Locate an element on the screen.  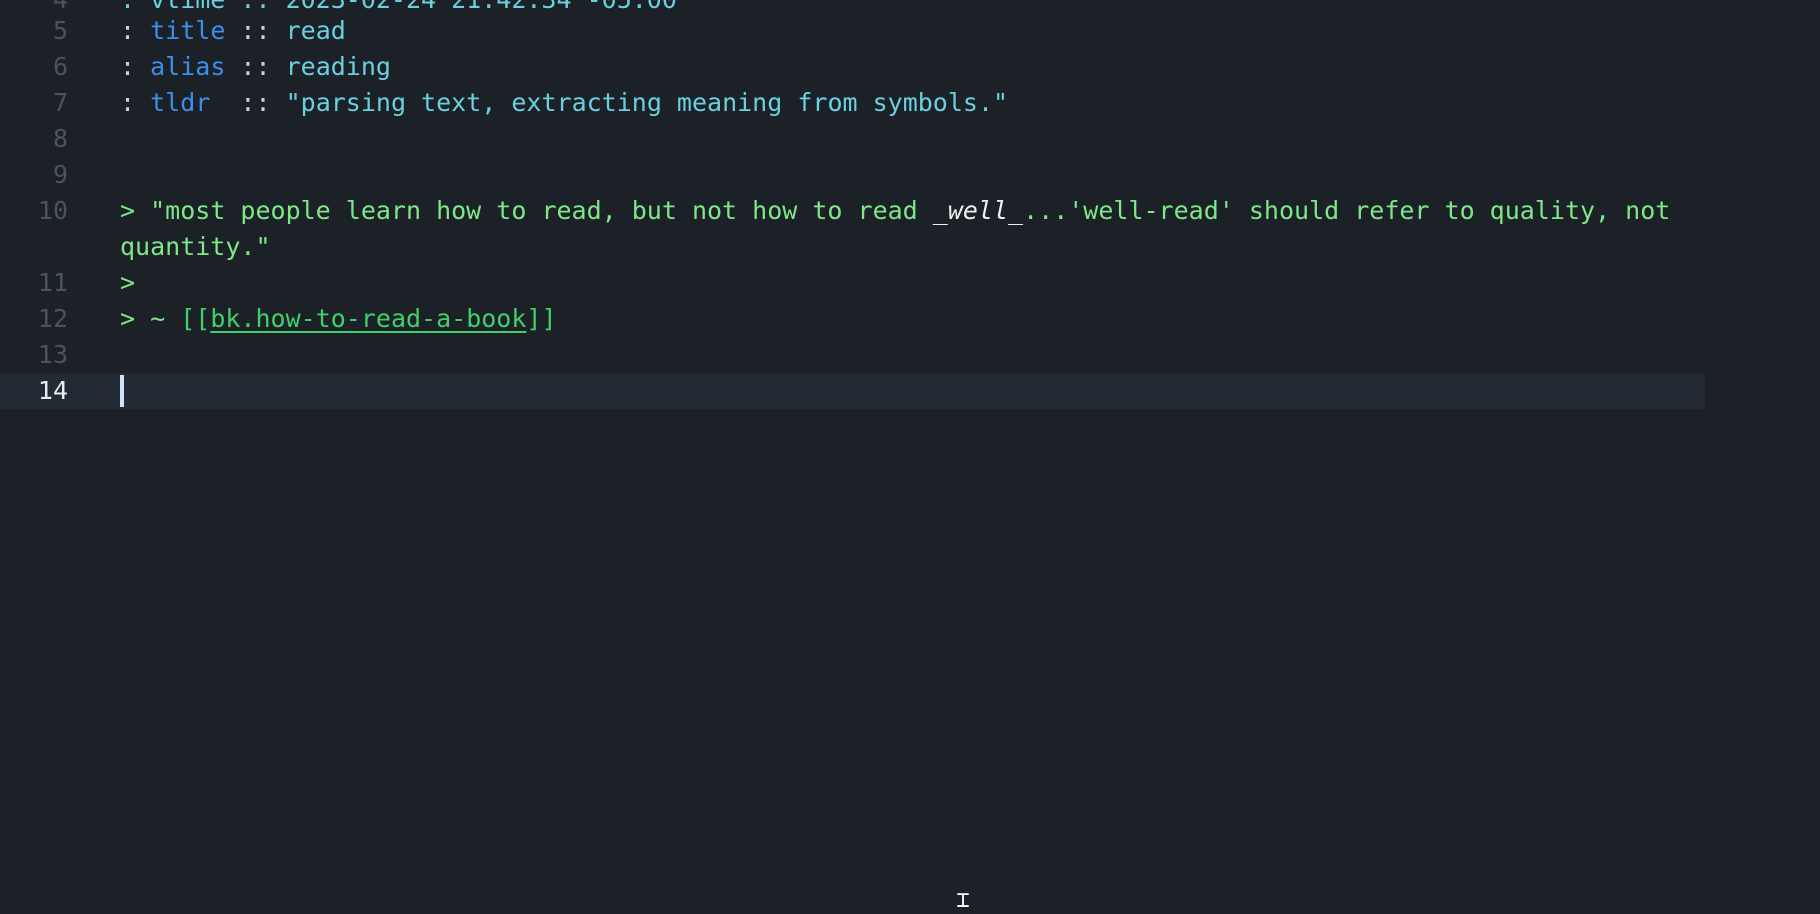
wikilink: bk.how-to-read-a-book is located at coordinates (368, 318).